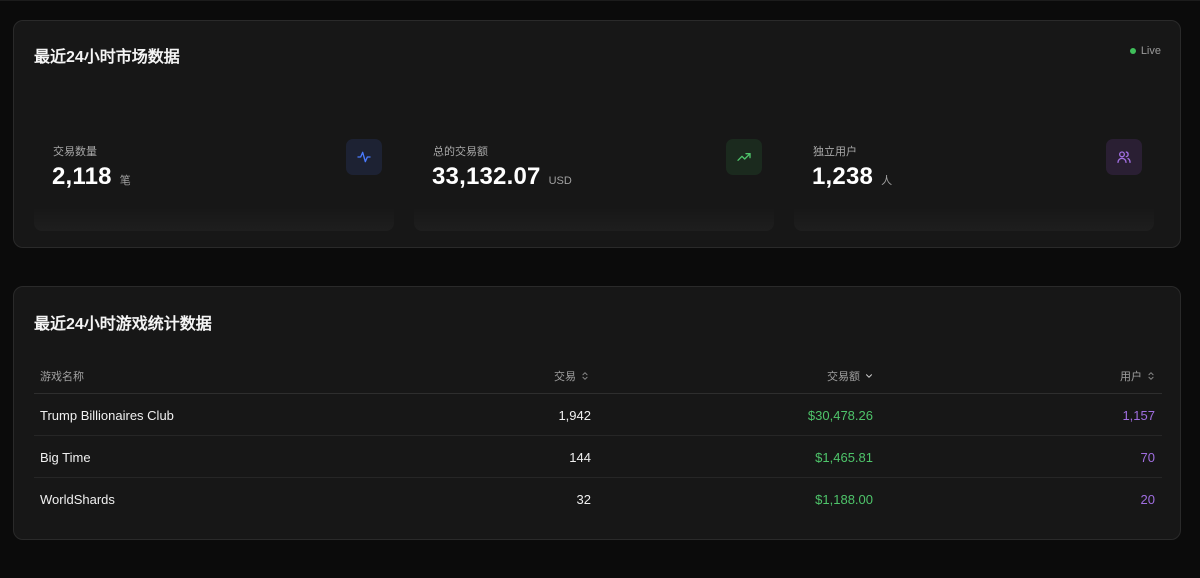 The image size is (1200, 578). Describe the element at coordinates (1138, 415) in the screenshot. I see `game-users: 1,157` at that location.